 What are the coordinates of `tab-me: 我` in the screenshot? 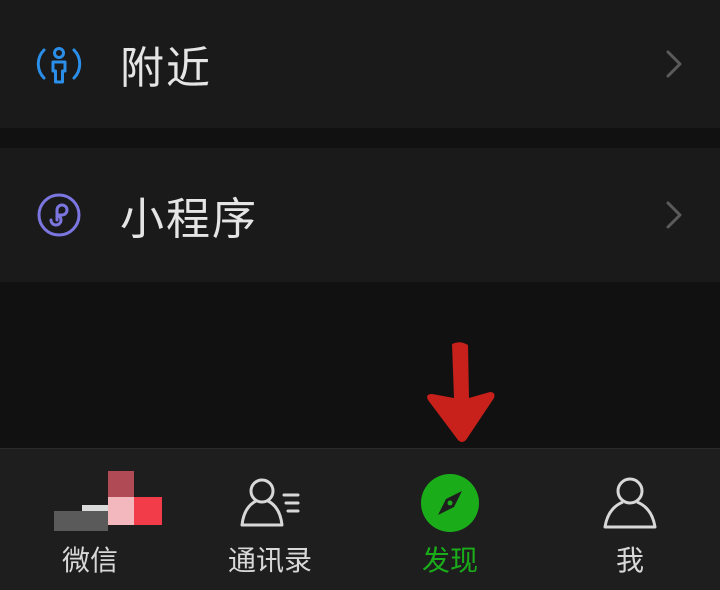 It's located at (630, 519).